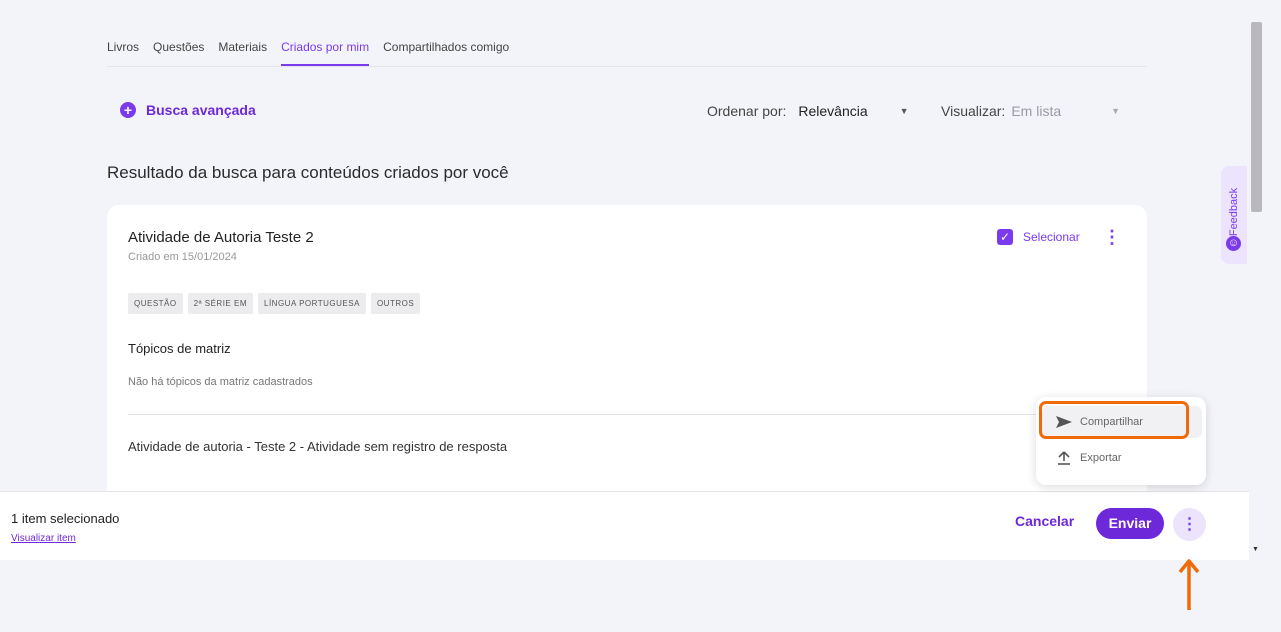 Image resolution: width=1281 pixels, height=632 pixels. What do you see at coordinates (1111, 422) in the screenshot?
I see `menu-item-label: Compartilhar` at bounding box center [1111, 422].